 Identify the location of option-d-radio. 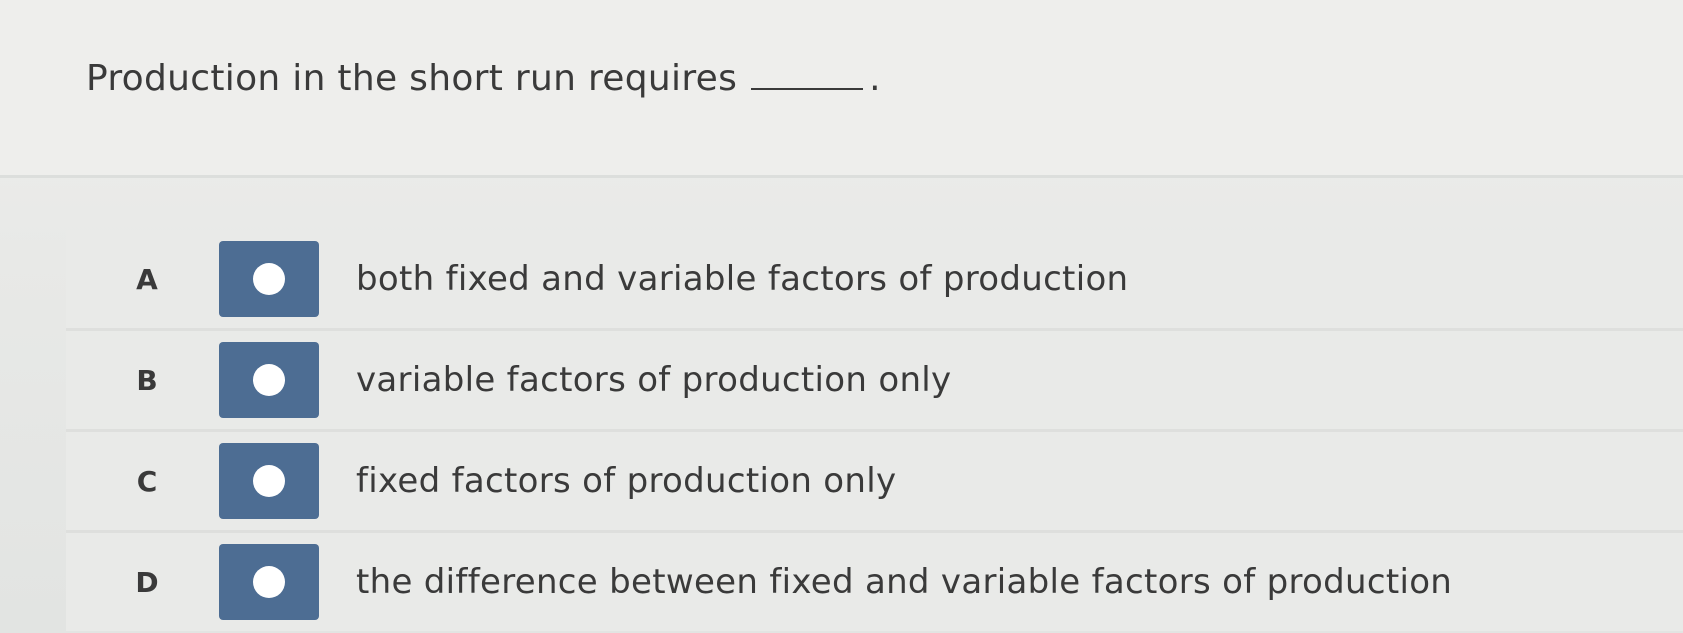
(269, 582).